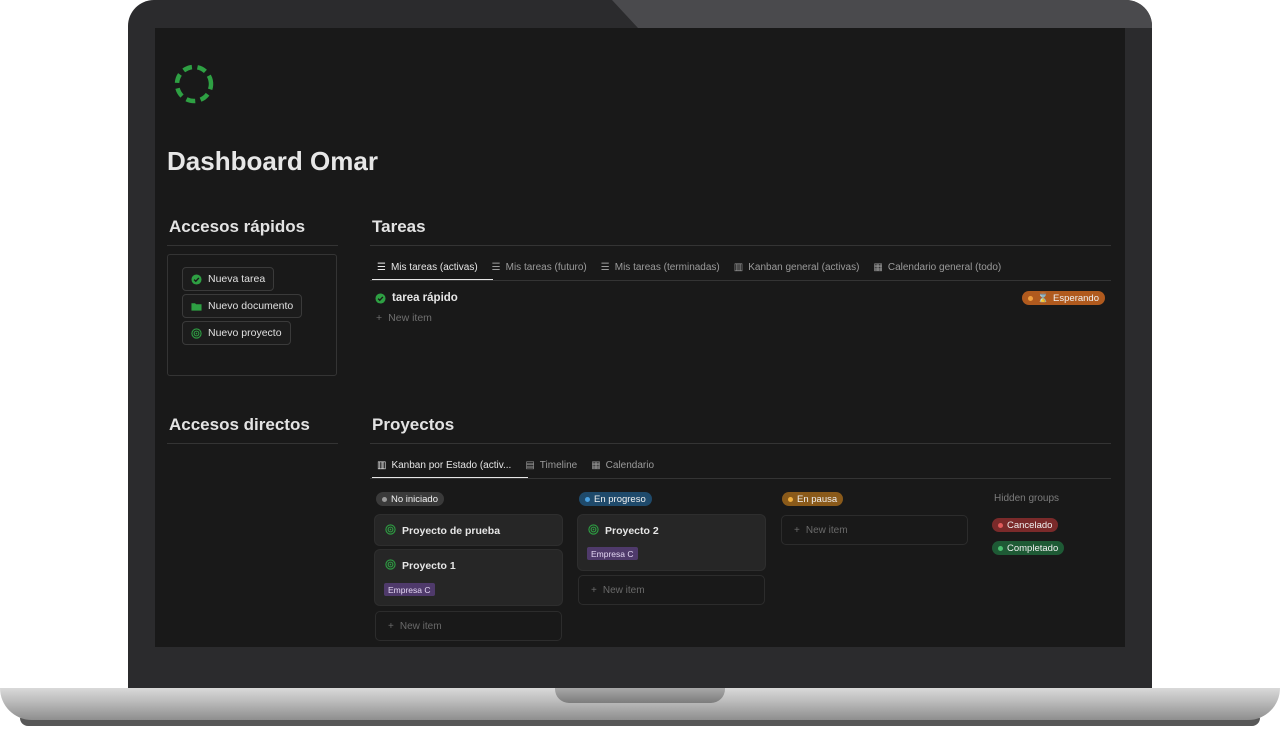 This screenshot has width=1280, height=731. What do you see at coordinates (620, 499) in the screenshot?
I see `status-label: En progreso` at bounding box center [620, 499].